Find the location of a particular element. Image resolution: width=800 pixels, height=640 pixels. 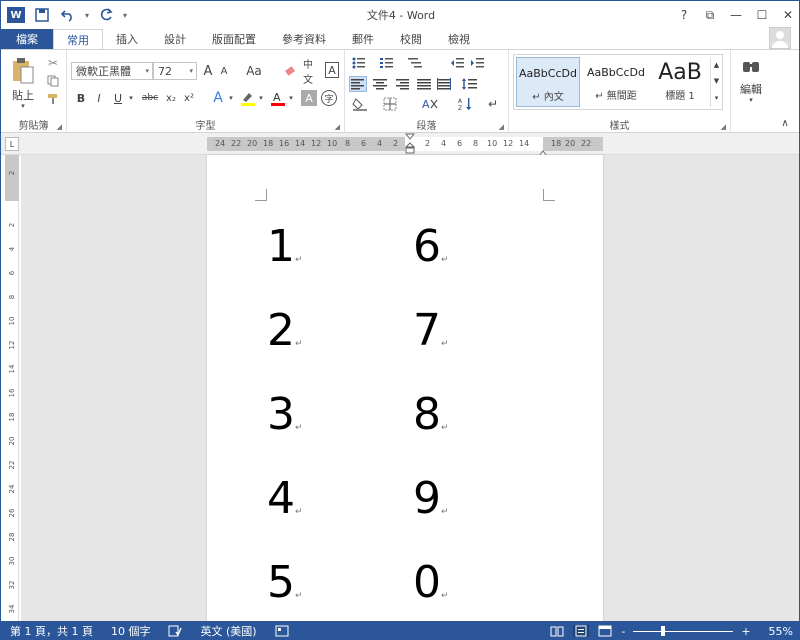

format-painter-icon is located at coordinates (53, 99).